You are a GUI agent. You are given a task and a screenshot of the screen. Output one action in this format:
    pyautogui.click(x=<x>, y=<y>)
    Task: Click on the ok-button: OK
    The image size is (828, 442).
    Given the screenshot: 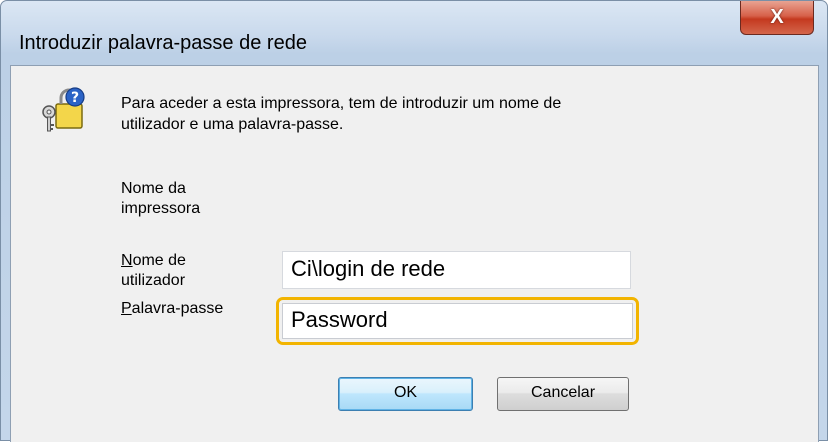 What is the action you would take?
    pyautogui.click(x=405, y=394)
    